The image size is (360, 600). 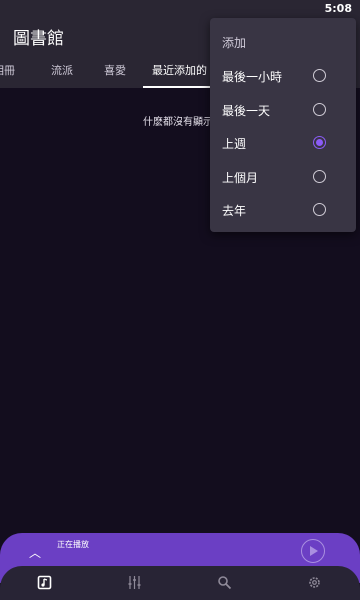 What do you see at coordinates (252, 77) in the screenshot?
I see `option-label: 最後一小時` at bounding box center [252, 77].